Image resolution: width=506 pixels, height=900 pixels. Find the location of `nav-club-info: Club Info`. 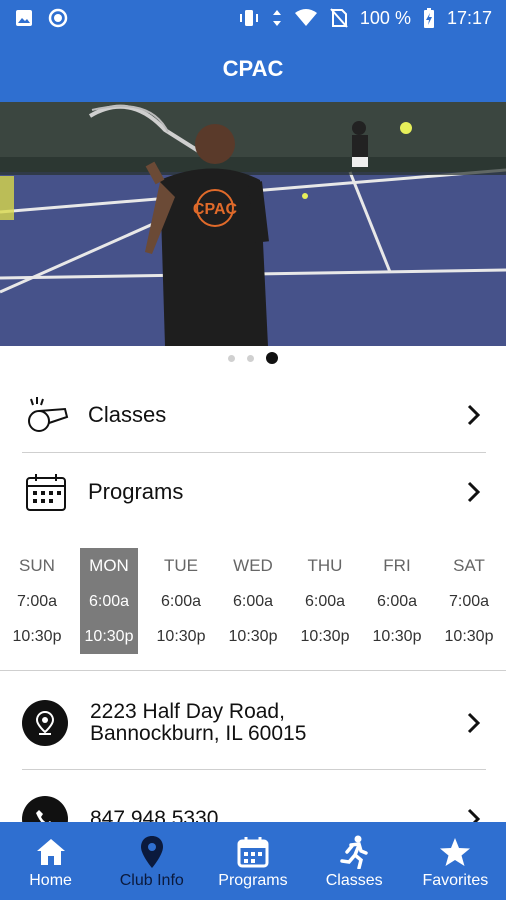

nav-club-info: Club Info is located at coordinates (152, 861).